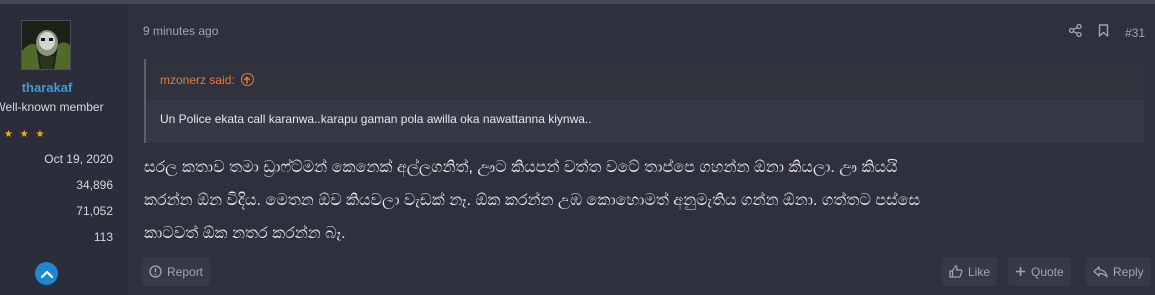 This screenshot has width=1155, height=295. Describe the element at coordinates (46, 45) in the screenshot. I see `avatar` at that location.